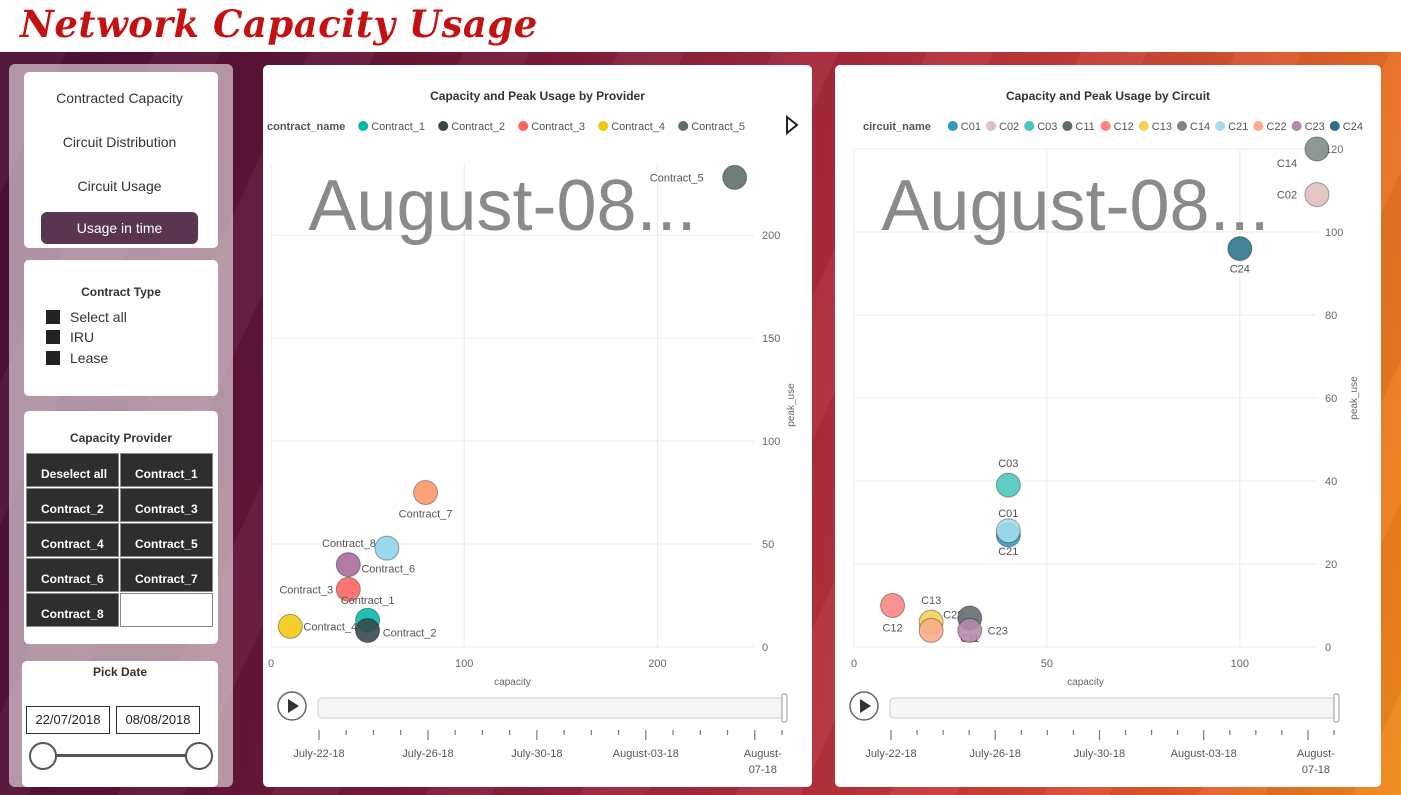 The width and height of the screenshot is (1401, 795). What do you see at coordinates (718, 127) in the screenshot?
I see `legend-item: Contract_5` at bounding box center [718, 127].